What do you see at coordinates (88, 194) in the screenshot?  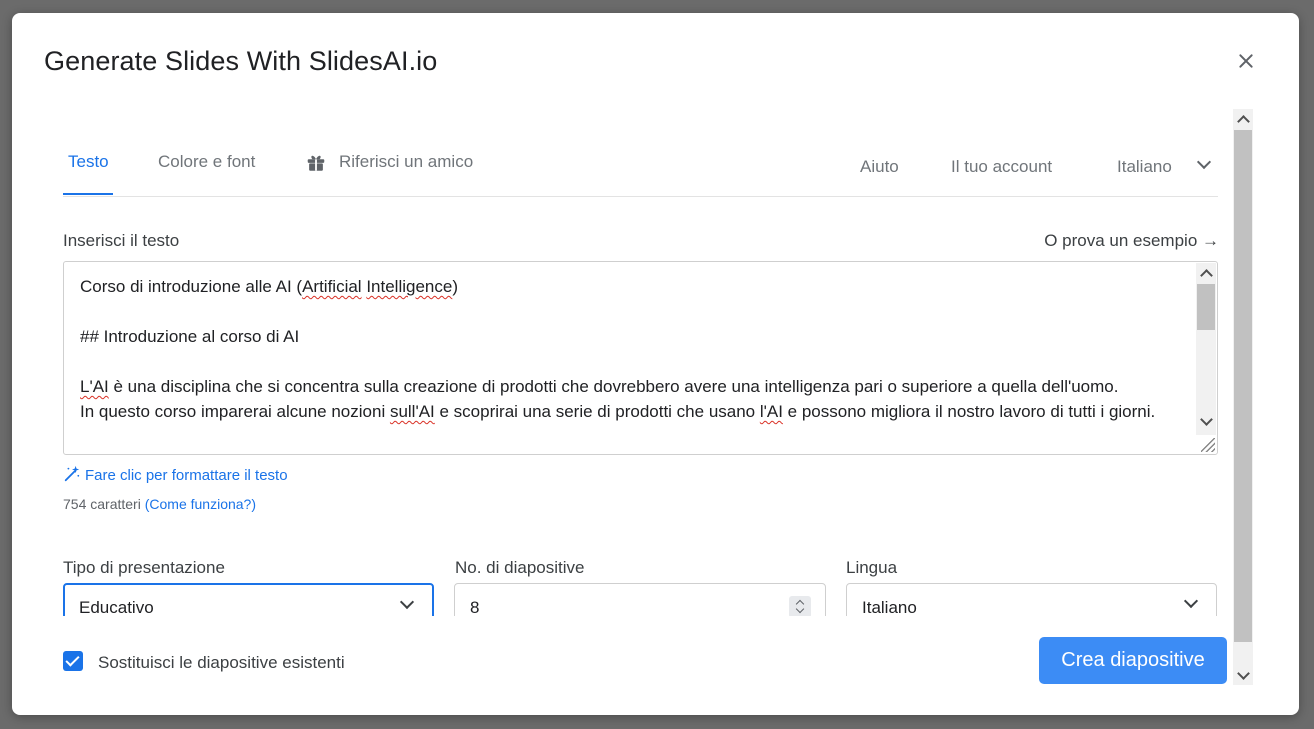 I see `active-tab-indicator` at bounding box center [88, 194].